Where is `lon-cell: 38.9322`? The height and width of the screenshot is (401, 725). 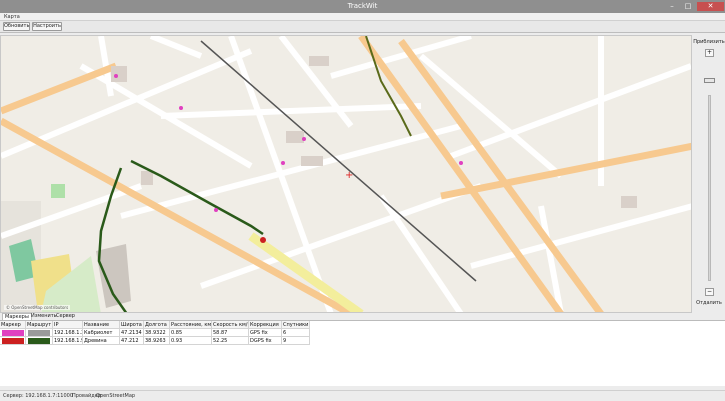
lon-cell: 38.9322 is located at coordinates (157, 333).